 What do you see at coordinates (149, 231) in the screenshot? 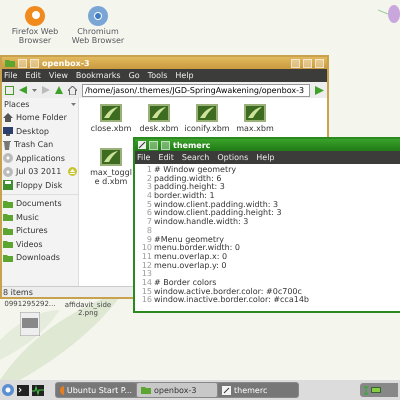
I see `line-number: 8` at bounding box center [149, 231].